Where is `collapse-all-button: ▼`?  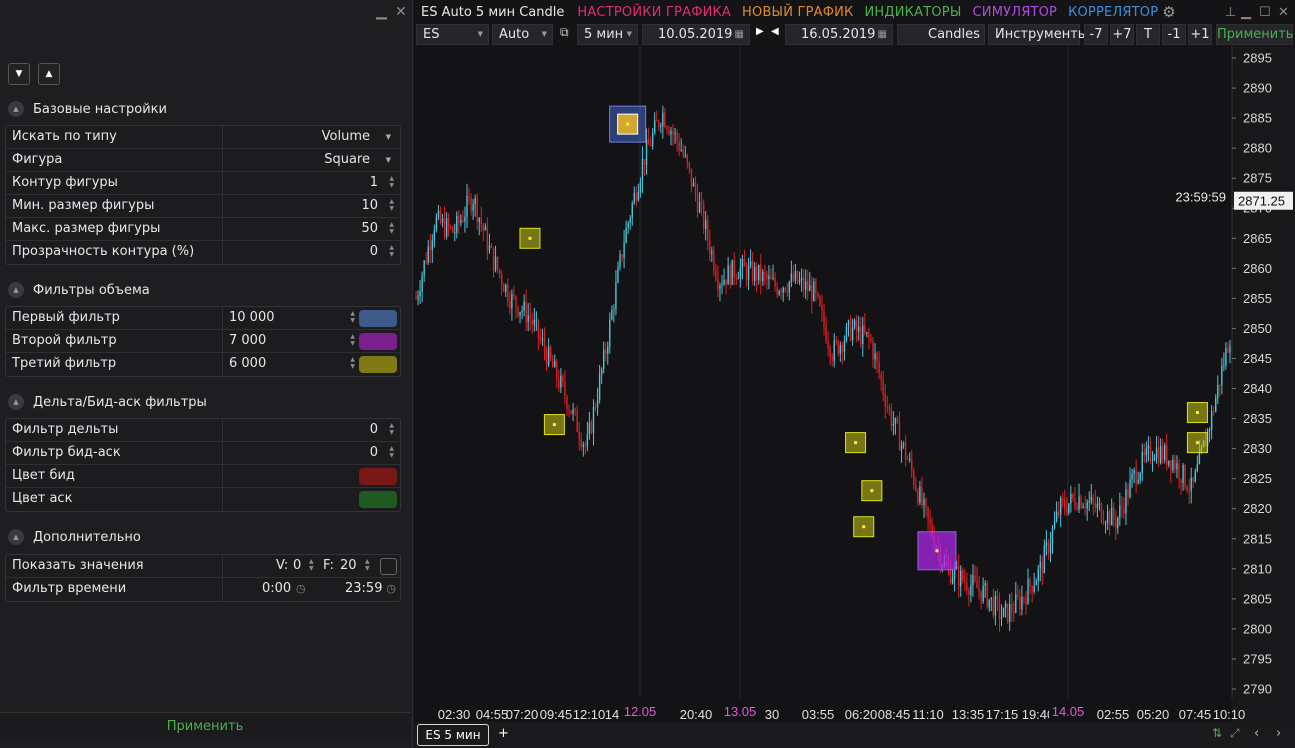 collapse-all-button: ▼ is located at coordinates (19, 74).